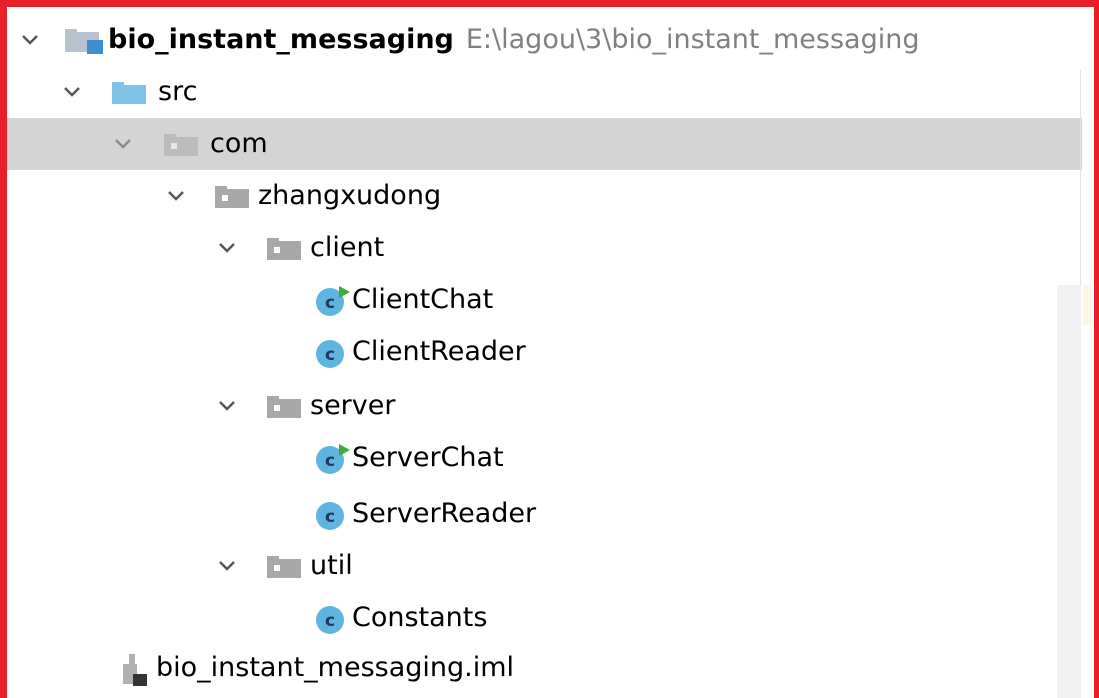 Image resolution: width=1099 pixels, height=698 pixels. Describe the element at coordinates (544, 248) in the screenshot. I see `tree-row-client: client` at that location.